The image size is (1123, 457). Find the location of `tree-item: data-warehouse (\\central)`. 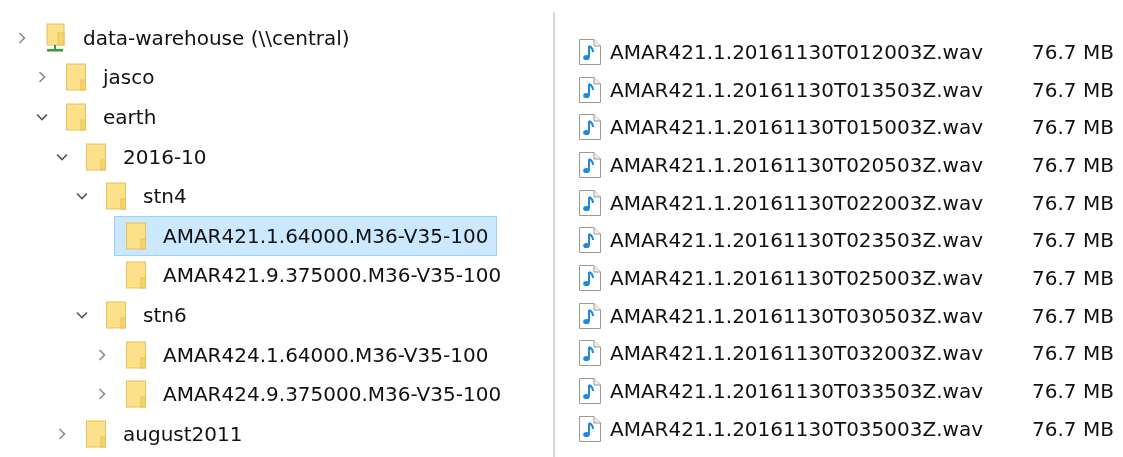

tree-item: data-warehouse (\\central) is located at coordinates (196, 37).